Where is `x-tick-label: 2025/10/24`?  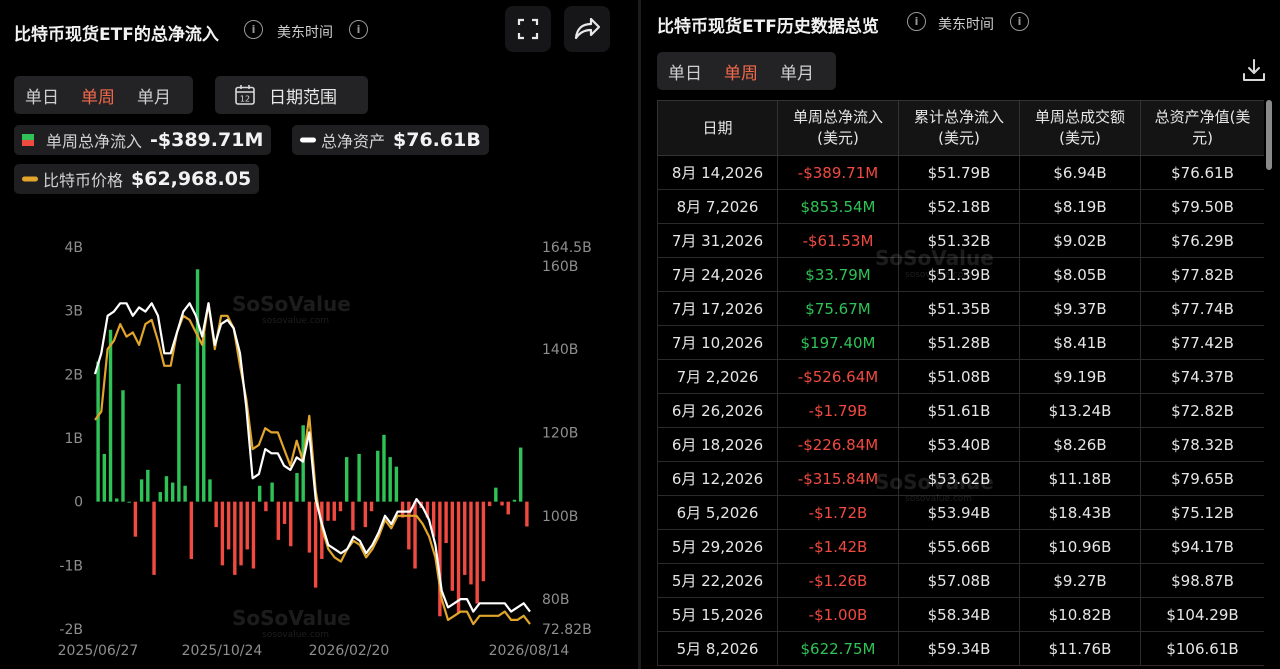 x-tick-label: 2025/10/24 is located at coordinates (222, 651).